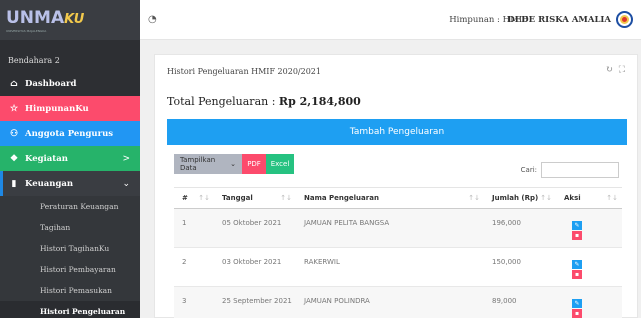  What do you see at coordinates (254, 164) in the screenshot?
I see `pdf-button: PDF` at bounding box center [254, 164].